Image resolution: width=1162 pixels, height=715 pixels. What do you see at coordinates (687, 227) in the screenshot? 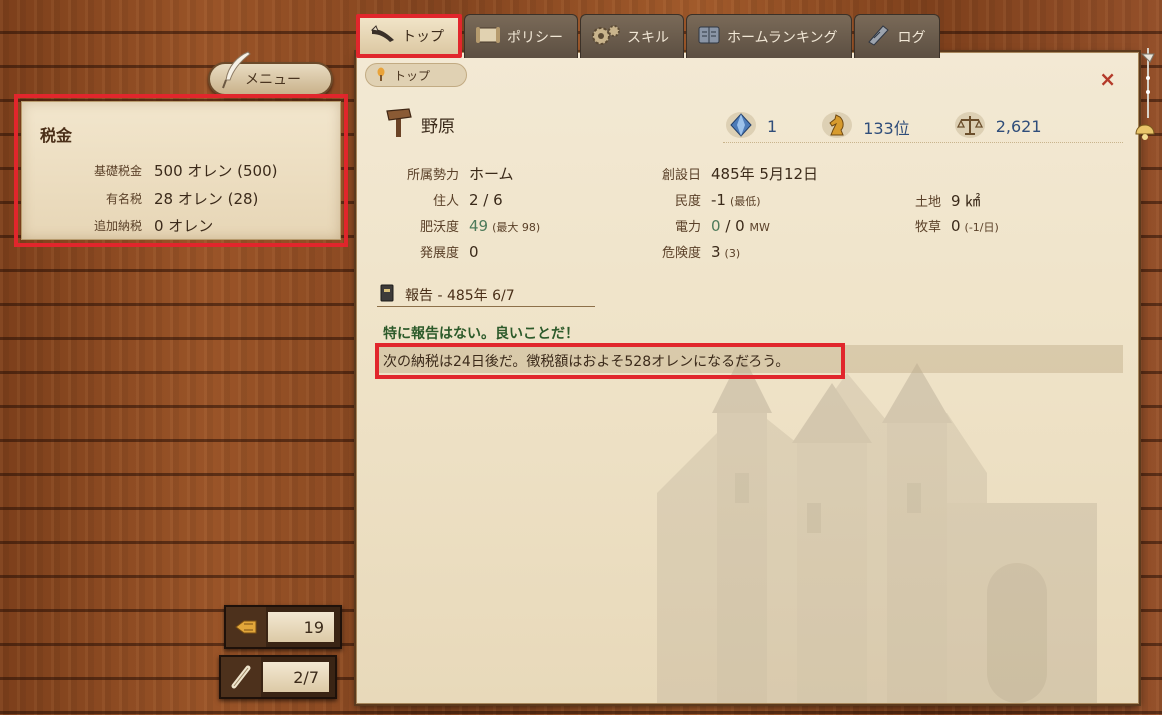
I see `power-label: 電力` at bounding box center [687, 227].